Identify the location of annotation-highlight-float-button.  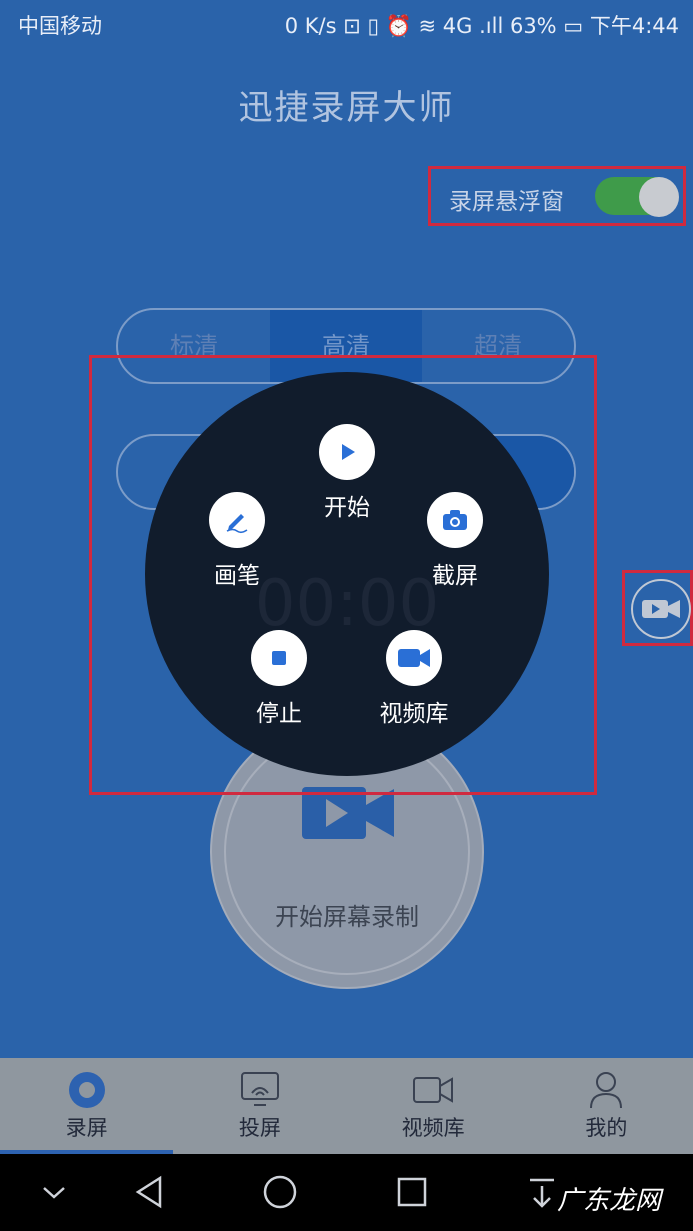
(657, 608).